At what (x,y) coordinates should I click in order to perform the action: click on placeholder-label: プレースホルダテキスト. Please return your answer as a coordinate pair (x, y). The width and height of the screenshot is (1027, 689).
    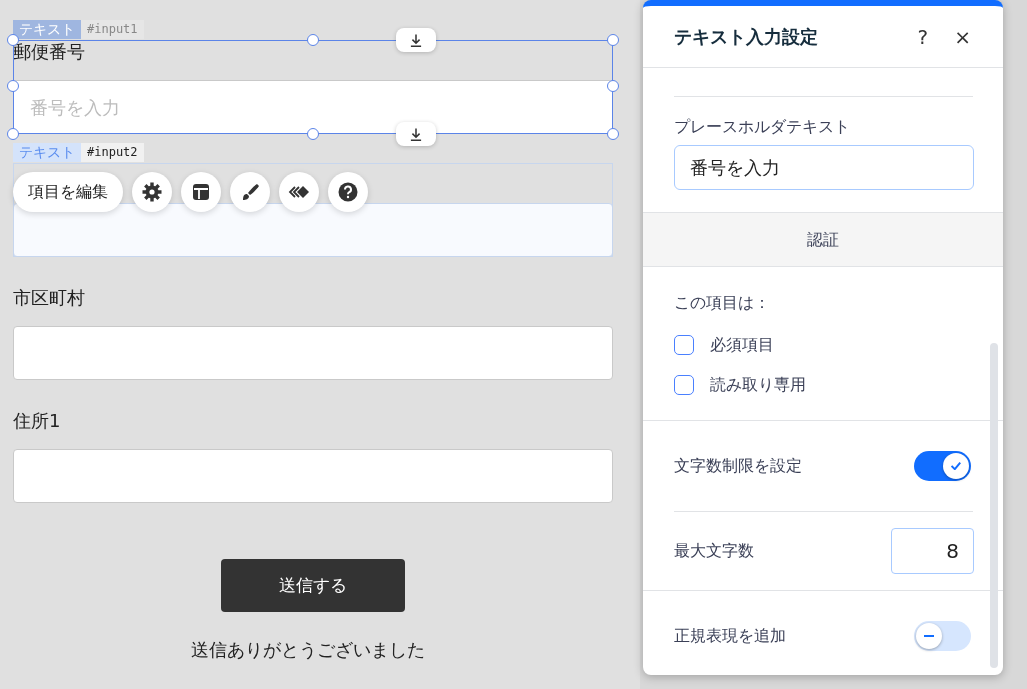
    Looking at the image, I should click on (762, 127).